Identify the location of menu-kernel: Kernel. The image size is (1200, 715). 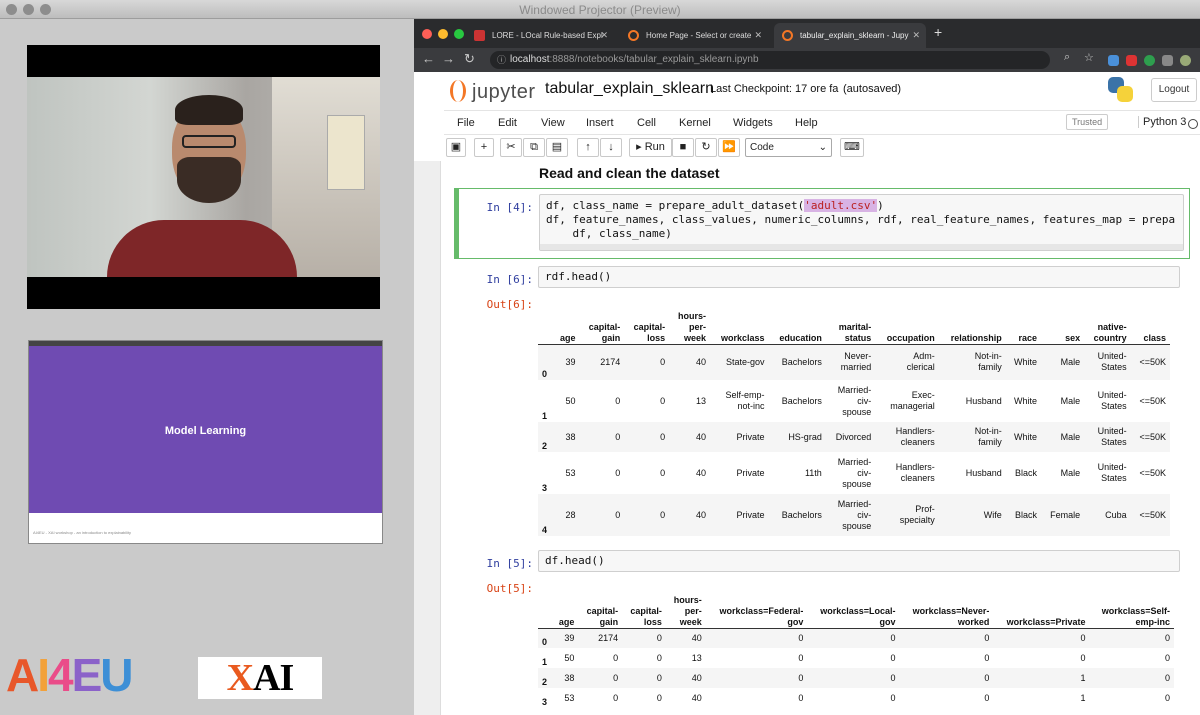
(695, 123).